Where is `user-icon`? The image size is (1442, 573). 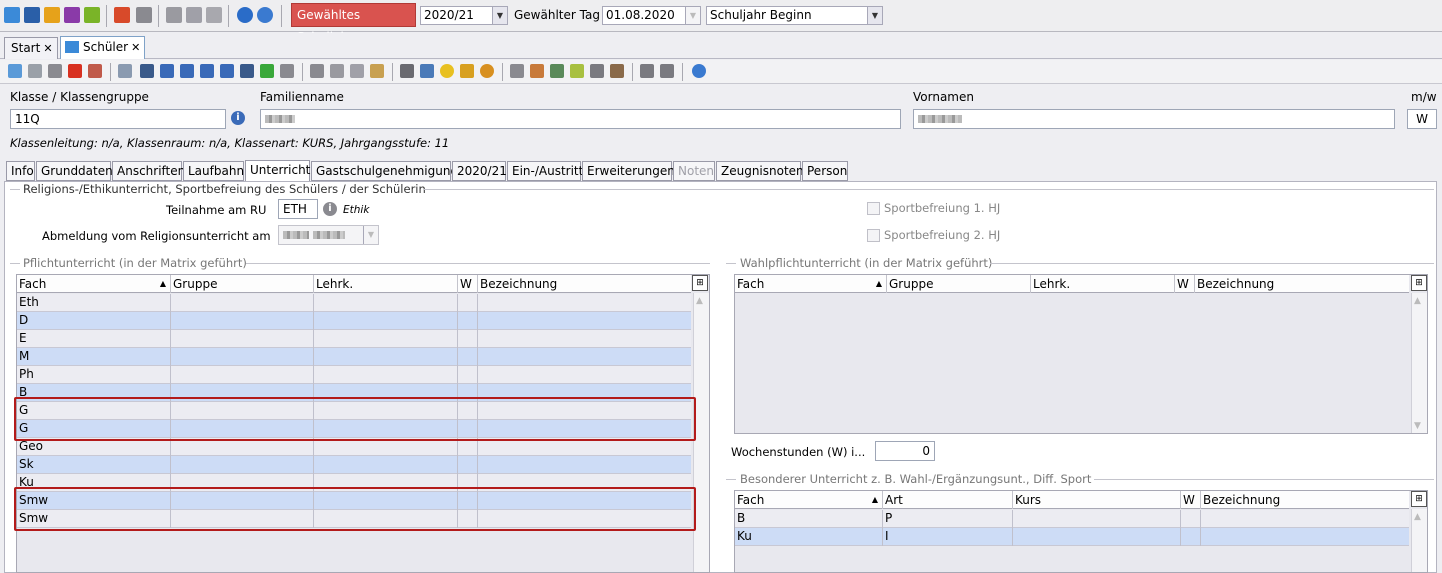 user-icon is located at coordinates (537, 71).